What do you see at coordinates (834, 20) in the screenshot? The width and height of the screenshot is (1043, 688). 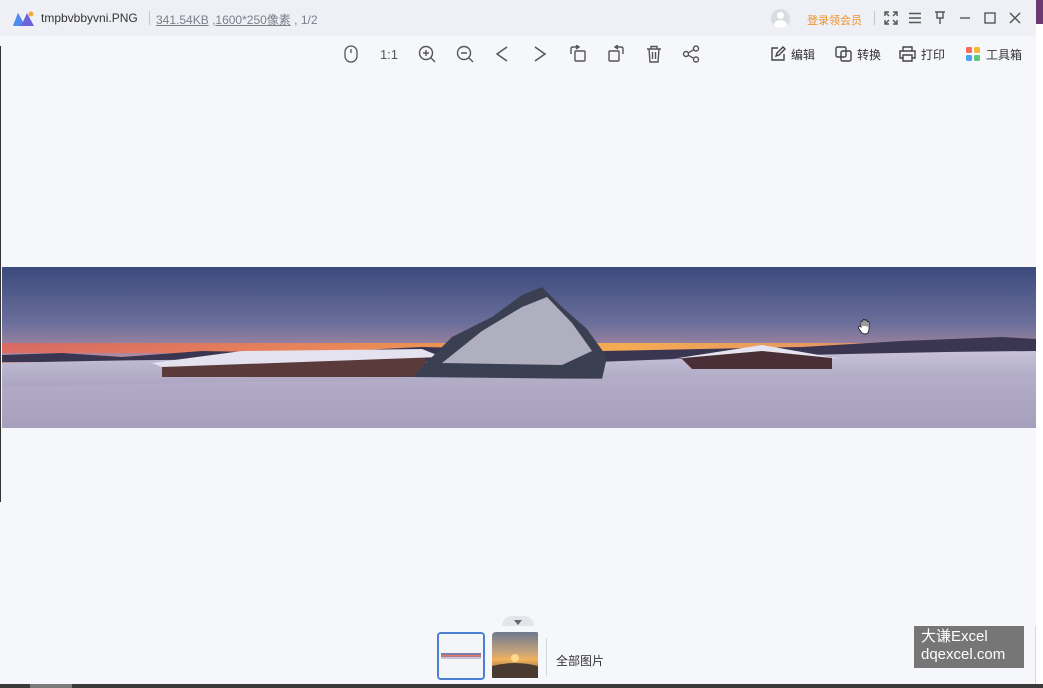 I see `login-vip-link: 登录领会员` at bounding box center [834, 20].